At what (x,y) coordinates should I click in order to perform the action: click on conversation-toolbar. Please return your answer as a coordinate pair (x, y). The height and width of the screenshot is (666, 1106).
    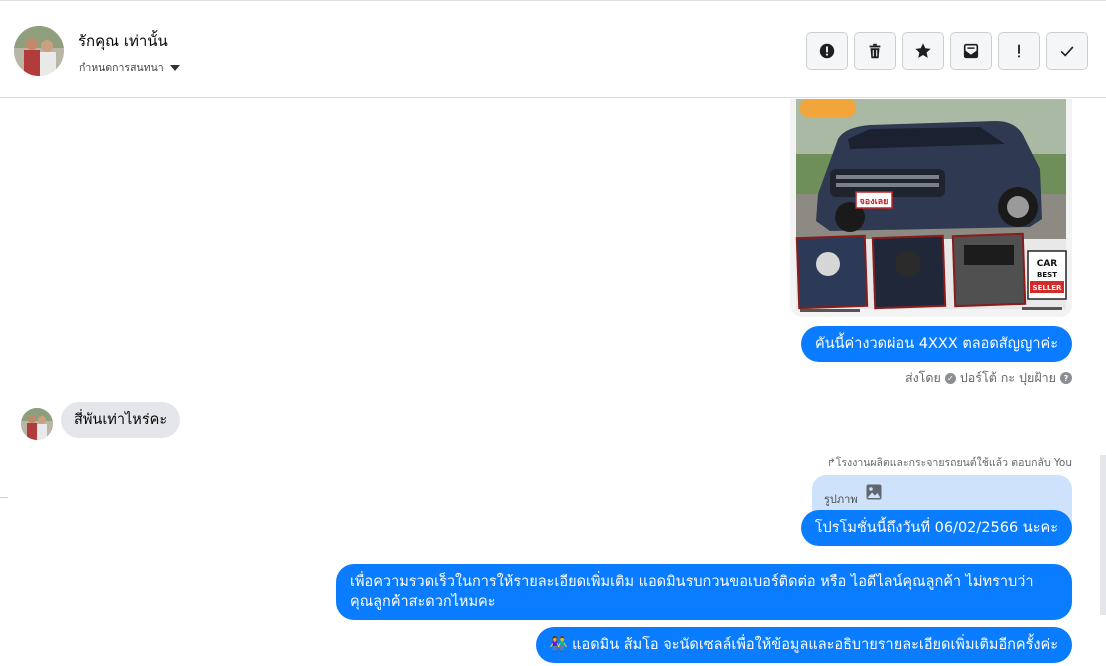
    Looking at the image, I should click on (947, 51).